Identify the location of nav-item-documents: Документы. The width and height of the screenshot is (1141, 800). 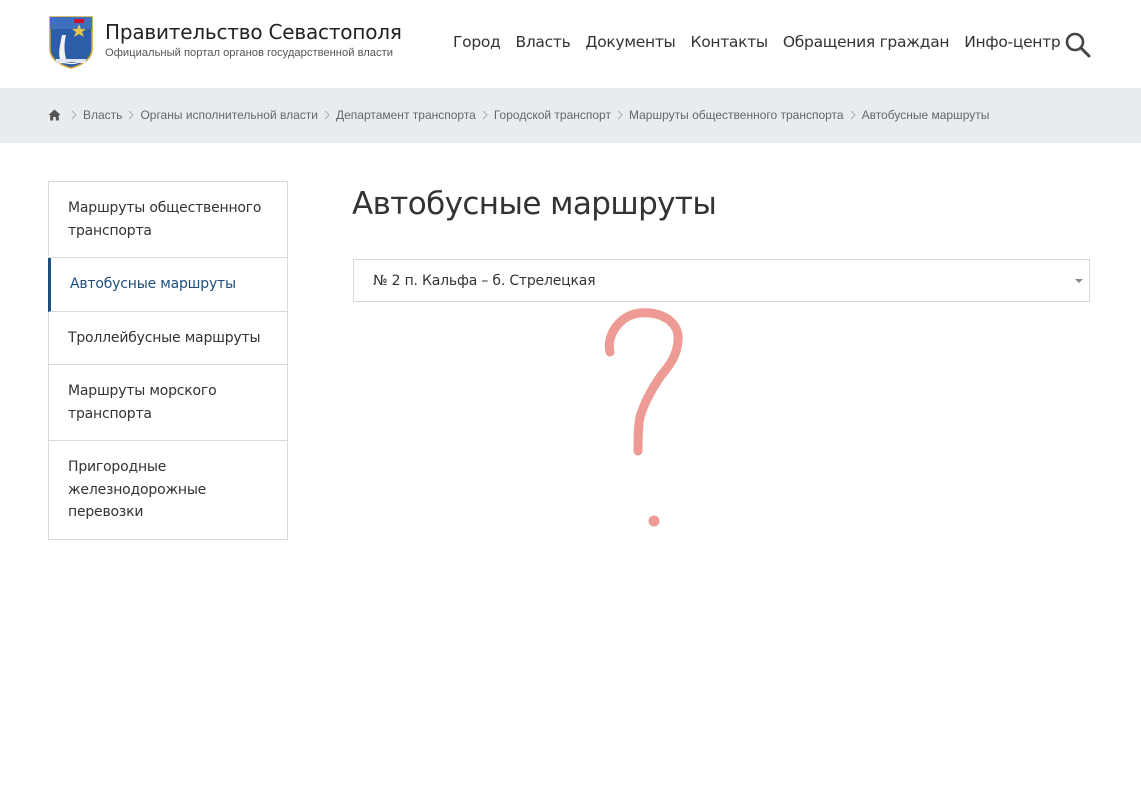
(630, 42).